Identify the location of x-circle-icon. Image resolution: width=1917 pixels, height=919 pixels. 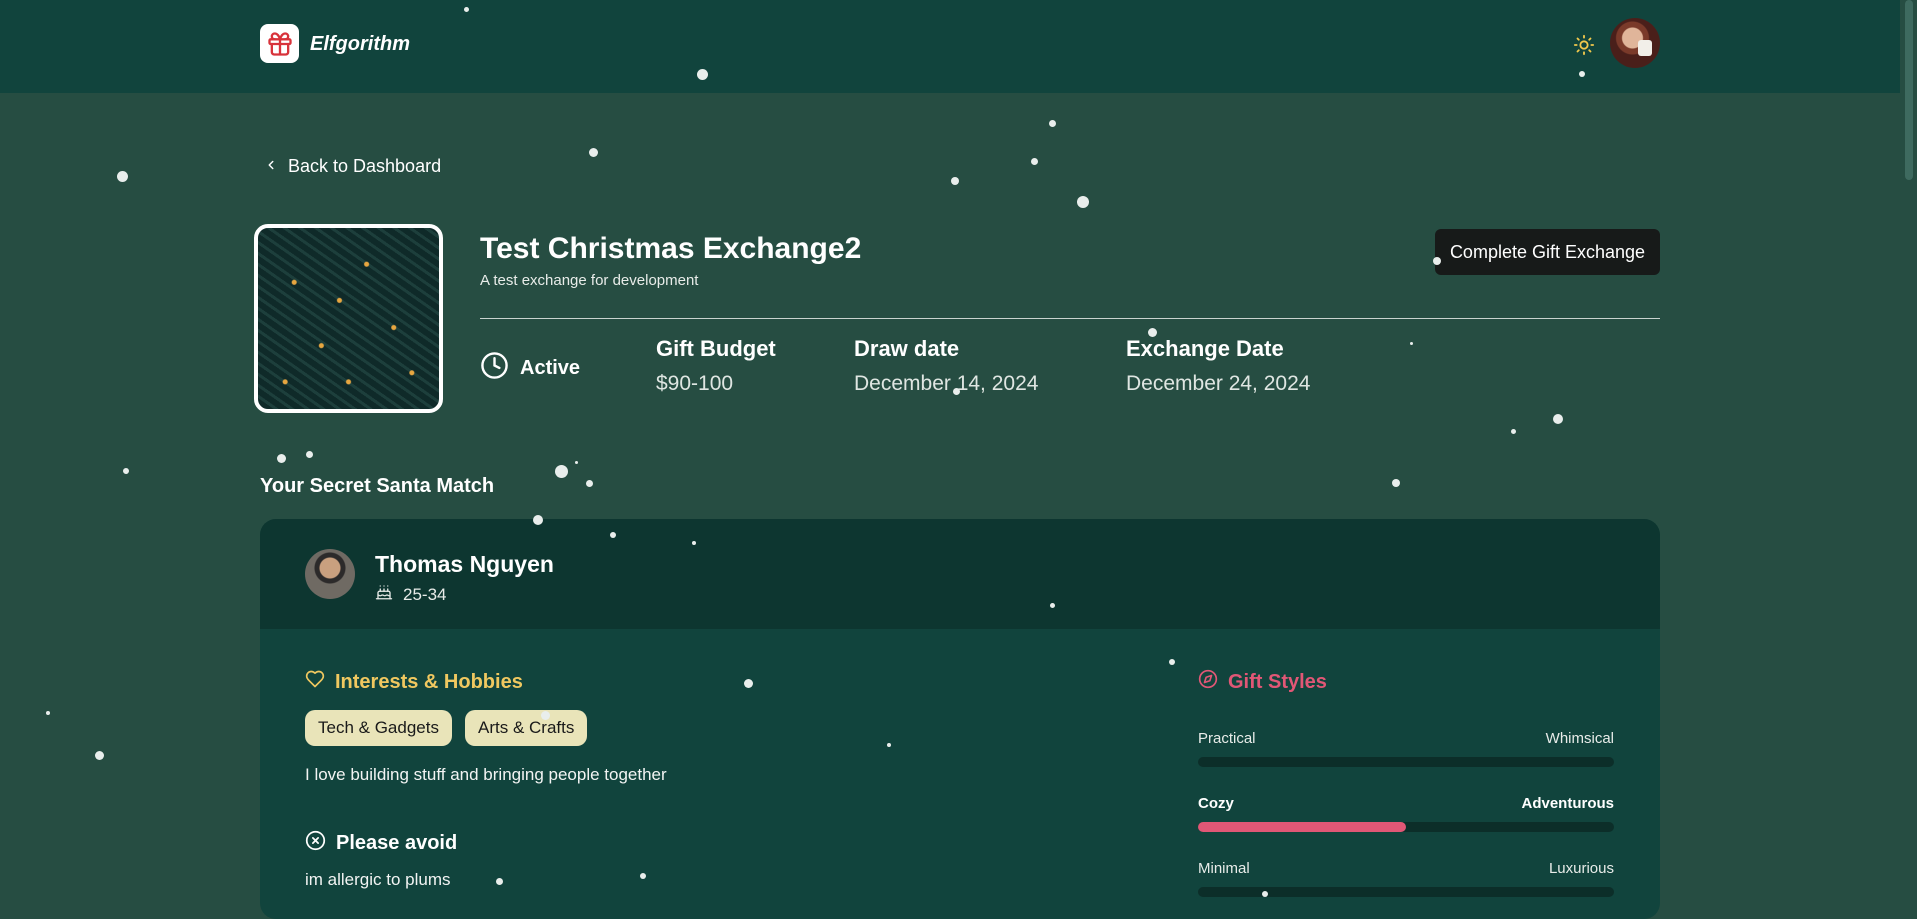
(315, 843).